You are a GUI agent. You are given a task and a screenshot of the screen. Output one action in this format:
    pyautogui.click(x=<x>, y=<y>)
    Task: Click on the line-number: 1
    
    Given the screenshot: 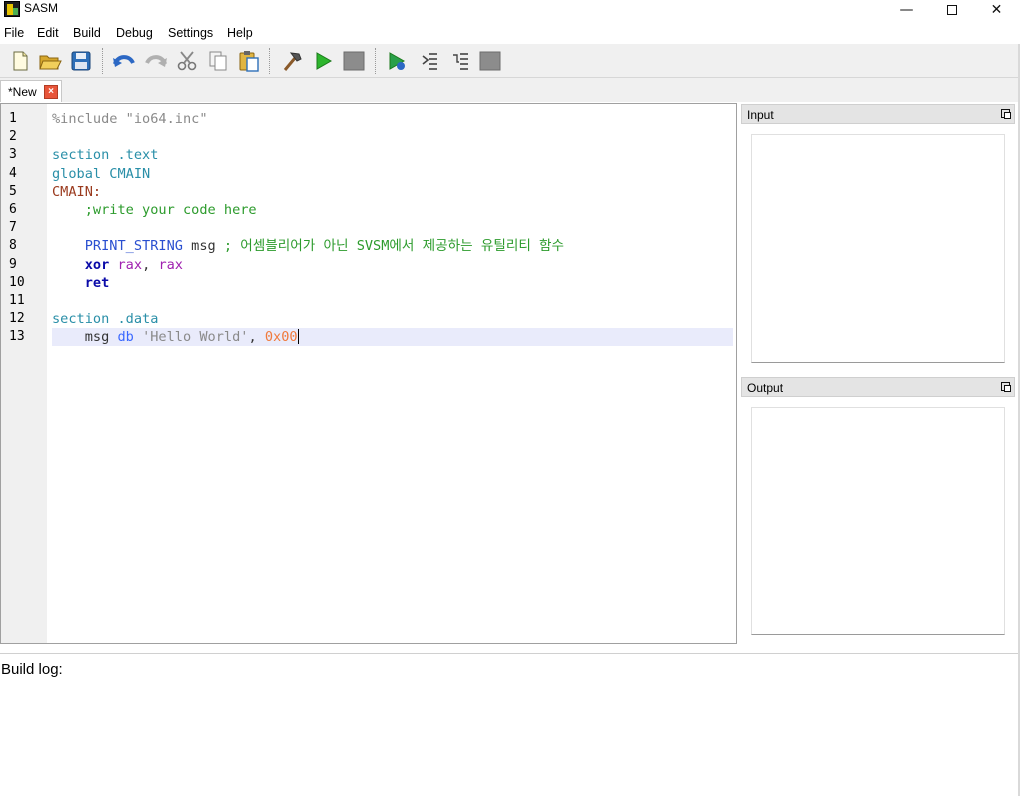 What is the action you would take?
    pyautogui.click(x=13, y=118)
    